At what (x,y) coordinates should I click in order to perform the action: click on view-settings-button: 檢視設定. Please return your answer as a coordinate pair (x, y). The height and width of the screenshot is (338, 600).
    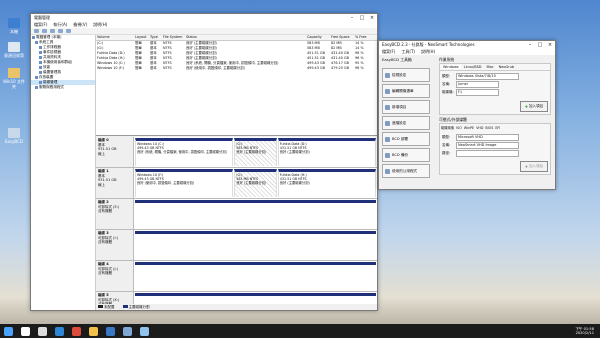
    Looking at the image, I should click on (406, 75).